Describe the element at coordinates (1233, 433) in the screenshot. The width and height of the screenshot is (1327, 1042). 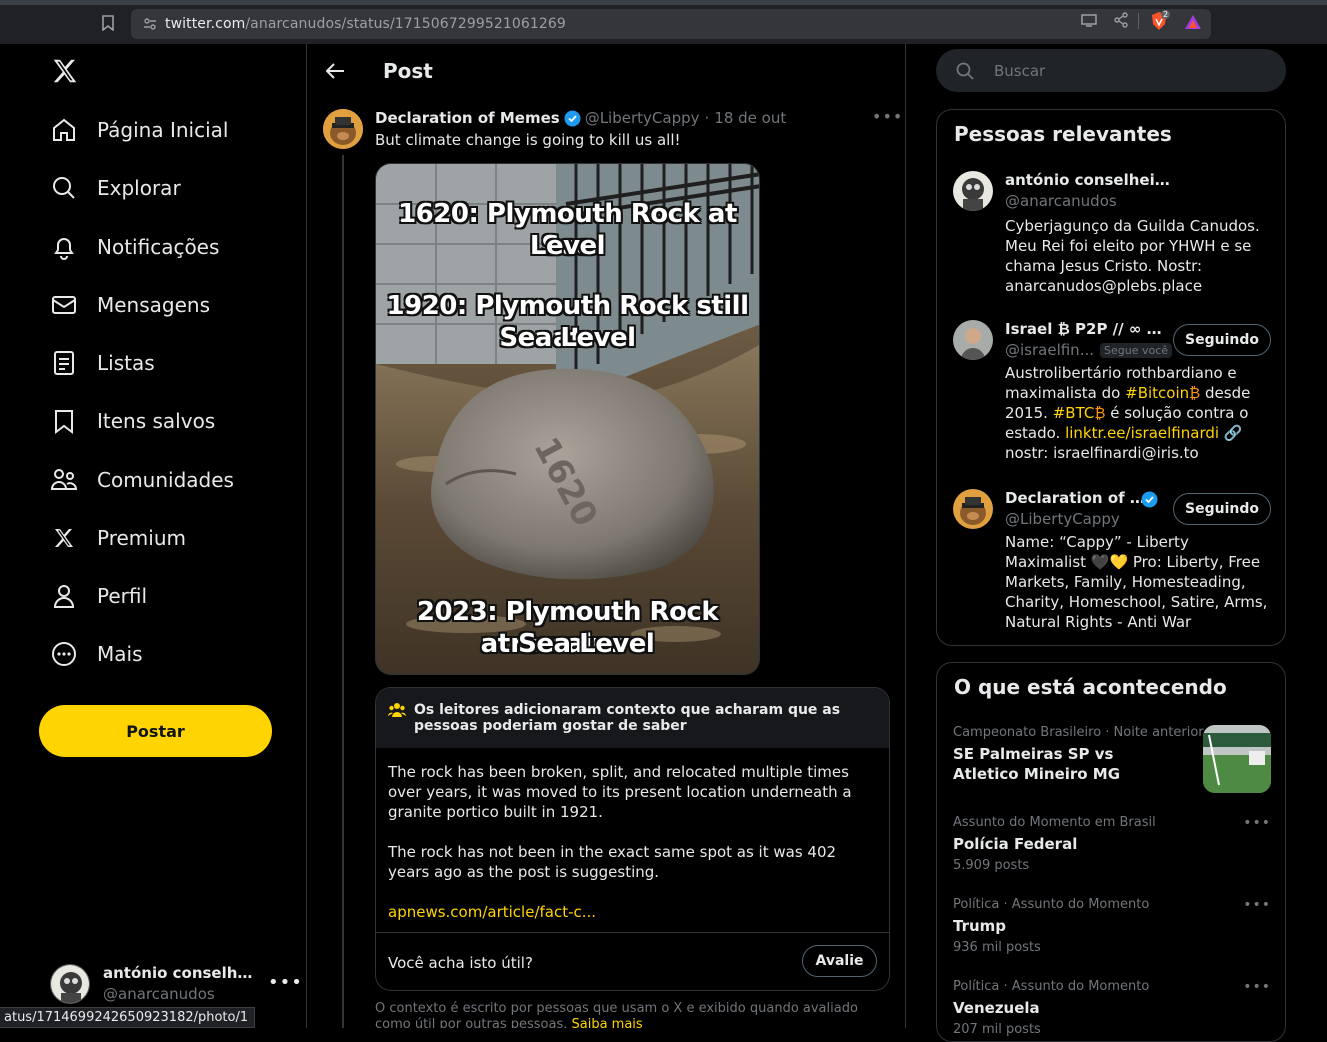
I see `link-icon: 🔗` at that location.